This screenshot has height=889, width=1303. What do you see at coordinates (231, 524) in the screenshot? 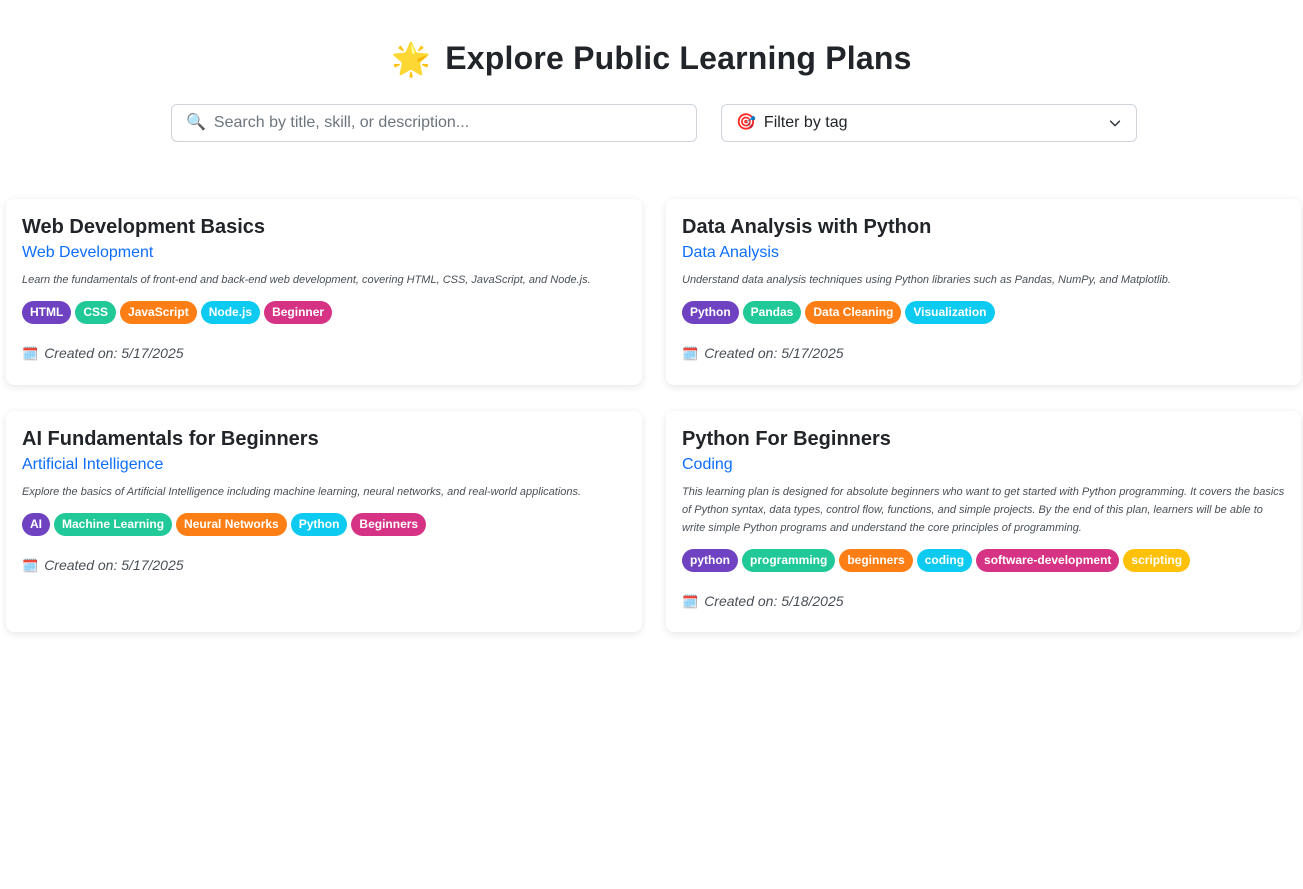
I see `tag-badge: Neural Networks` at bounding box center [231, 524].